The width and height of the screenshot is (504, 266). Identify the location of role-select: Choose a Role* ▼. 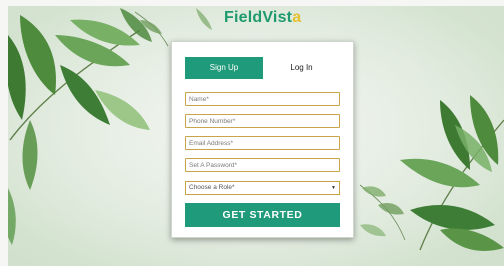
(262, 188).